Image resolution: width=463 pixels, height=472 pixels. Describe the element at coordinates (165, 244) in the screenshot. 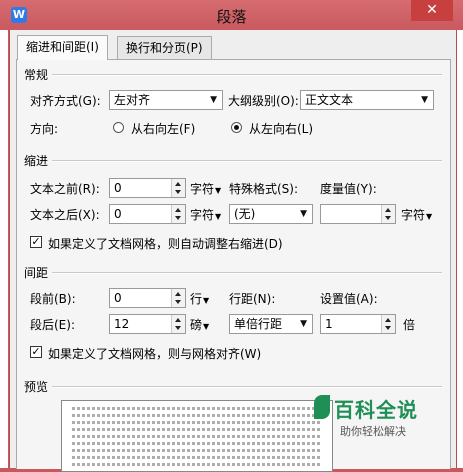

I see `auto-adjust-label: 如果定义了文档网格，则自动调整右缩进(D)` at that location.